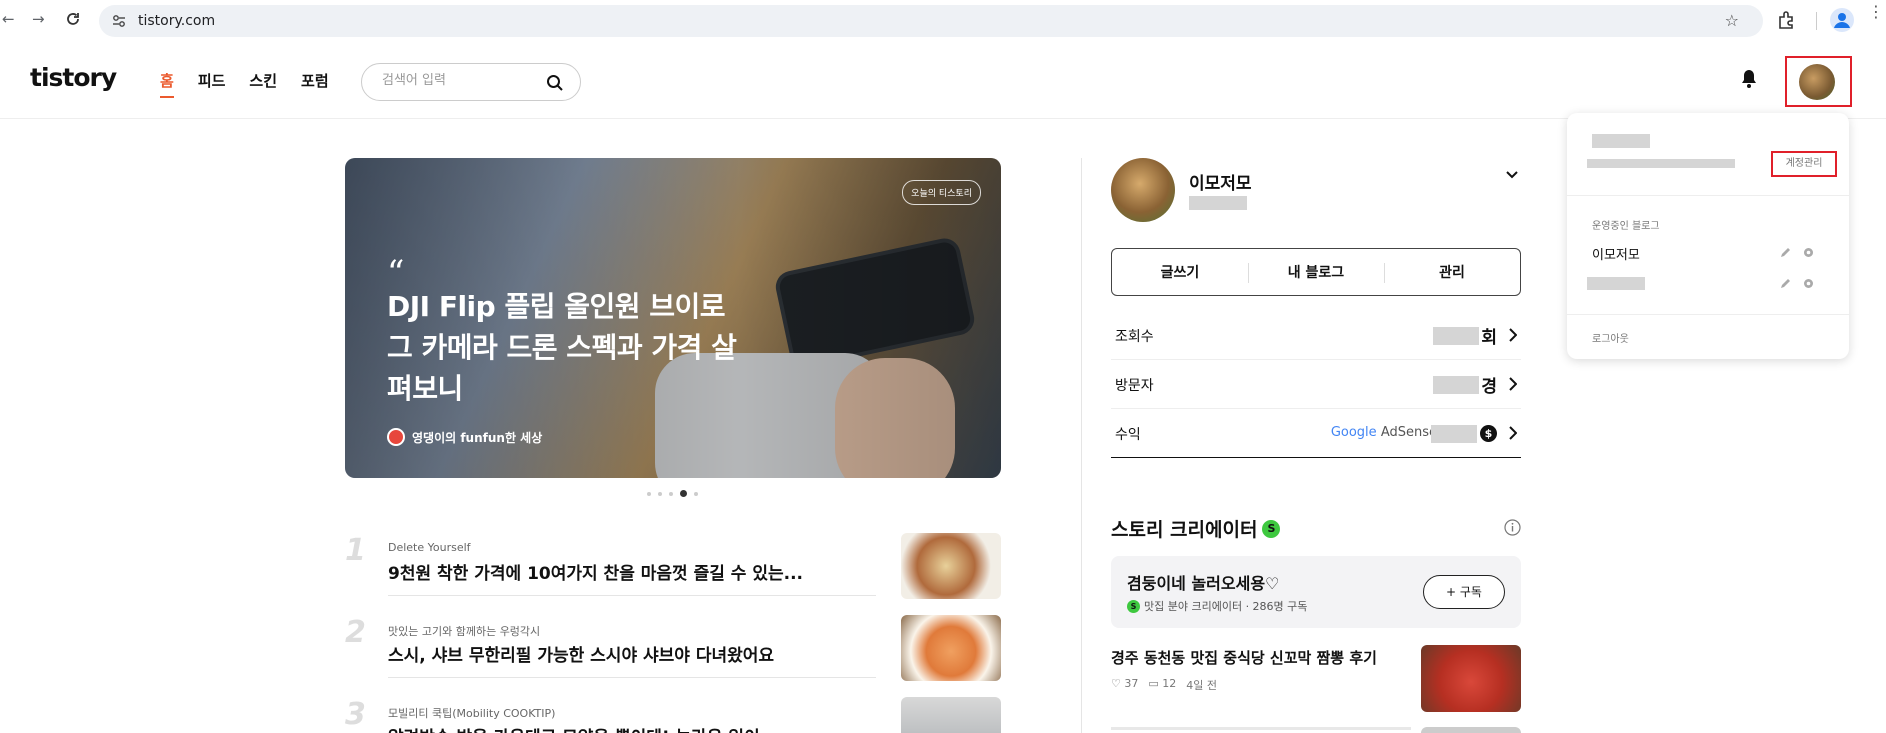 The image size is (1886, 733). I want to click on nav-home: 홈, so click(167, 84).